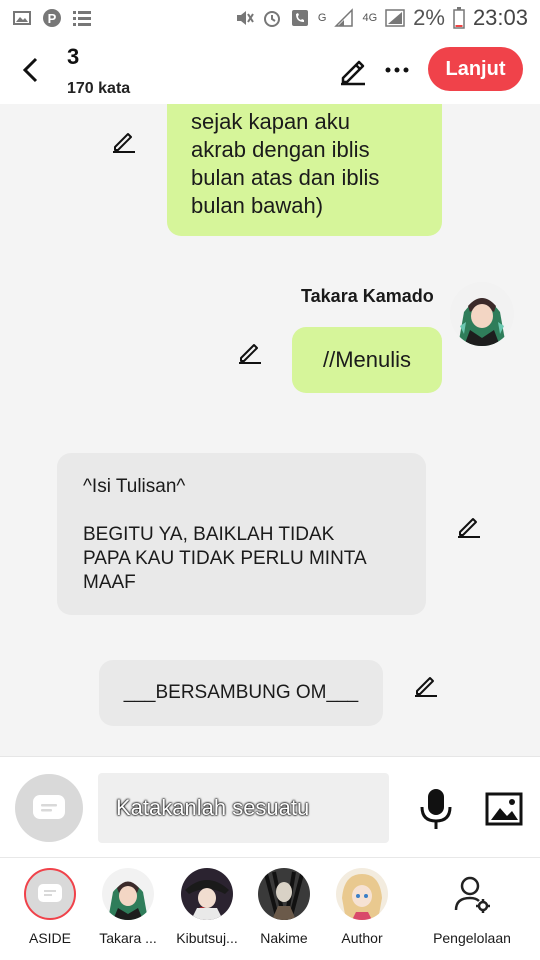 Image resolution: width=540 pixels, height=960 pixels. I want to click on manage-characters-button: Pengelolaan, so click(472, 907).